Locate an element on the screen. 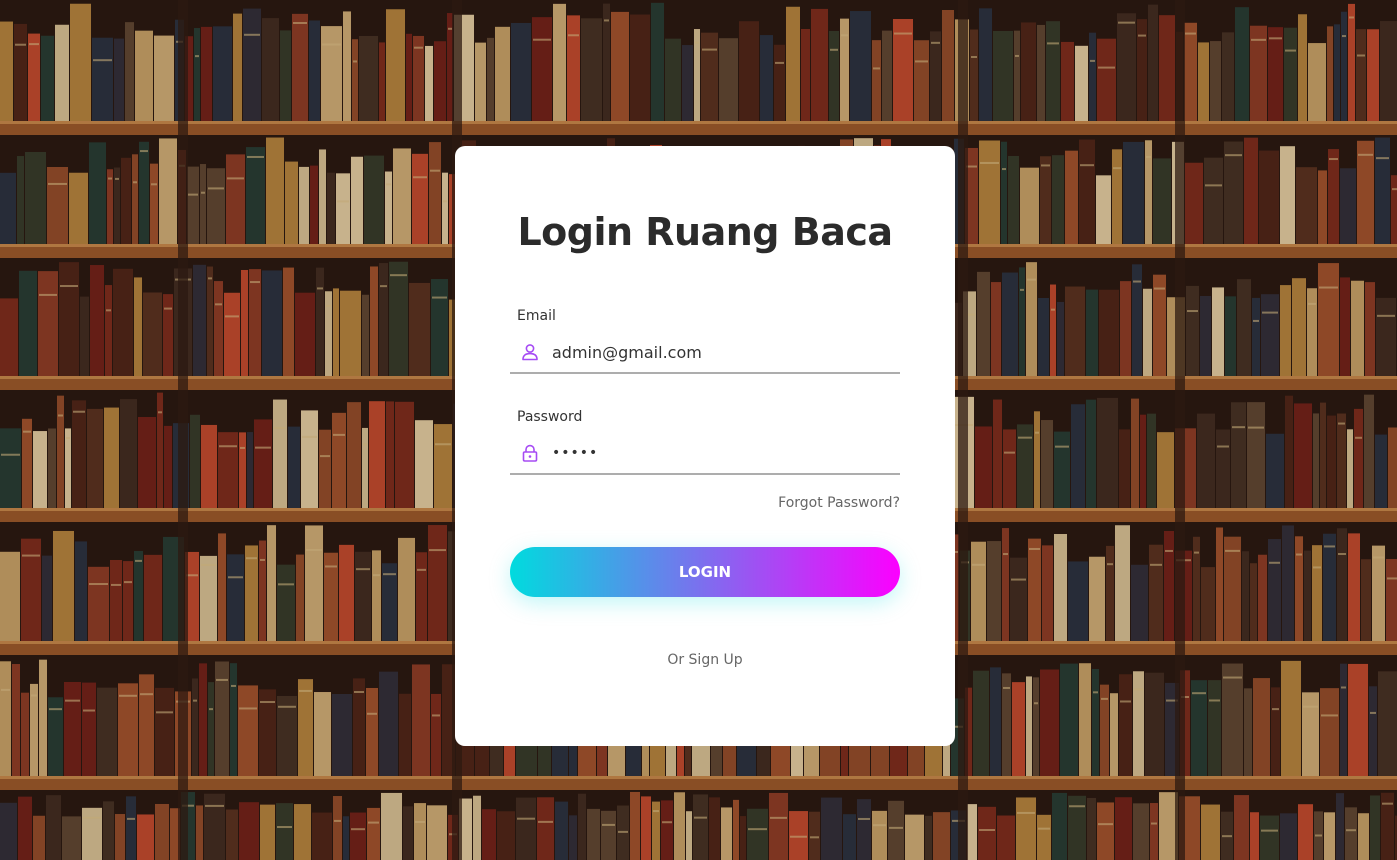 This screenshot has height=860, width=1397. password-input-row is located at coordinates (705, 454).